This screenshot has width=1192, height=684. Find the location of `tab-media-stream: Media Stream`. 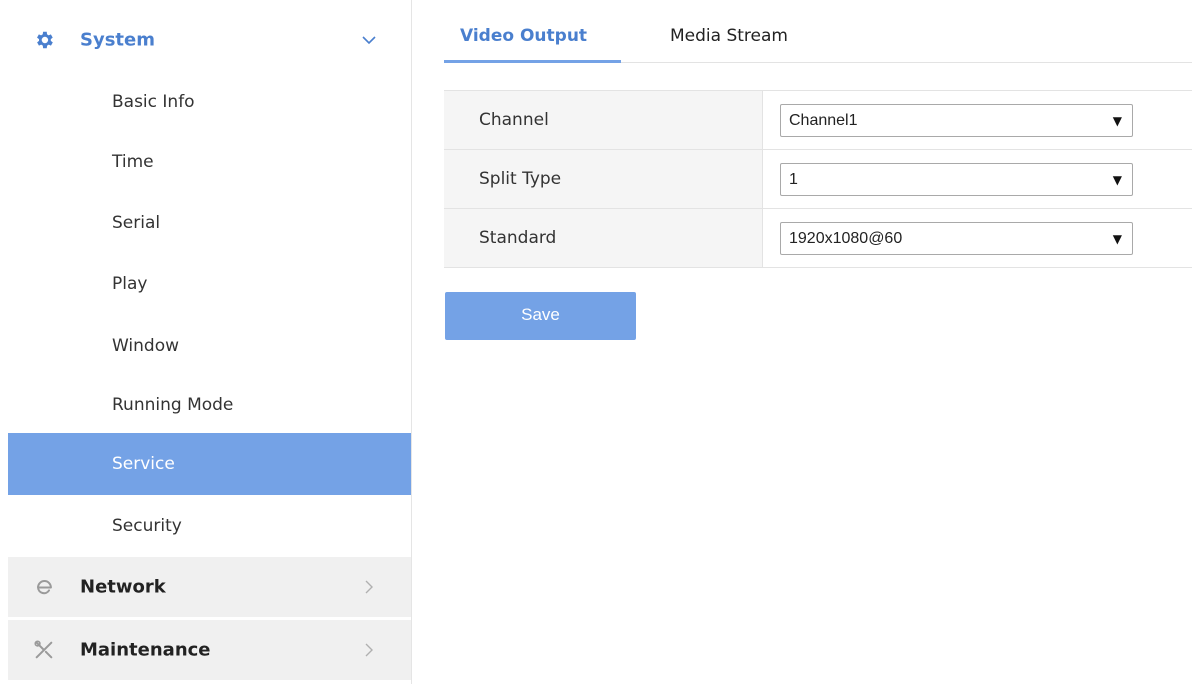

tab-media-stream: Media Stream is located at coordinates (729, 44).